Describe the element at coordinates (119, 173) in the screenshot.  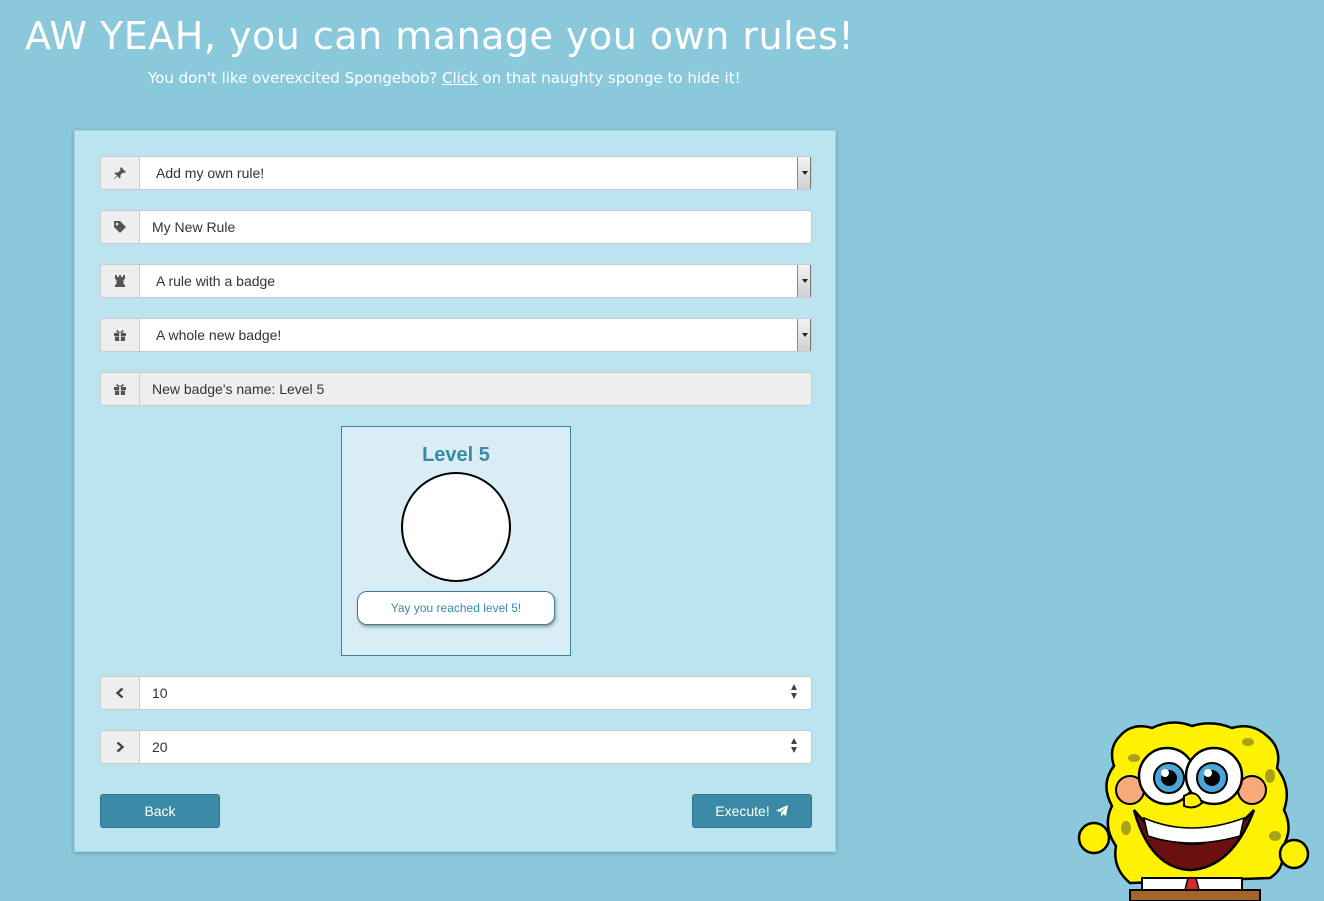
I see `pin-icon` at that location.